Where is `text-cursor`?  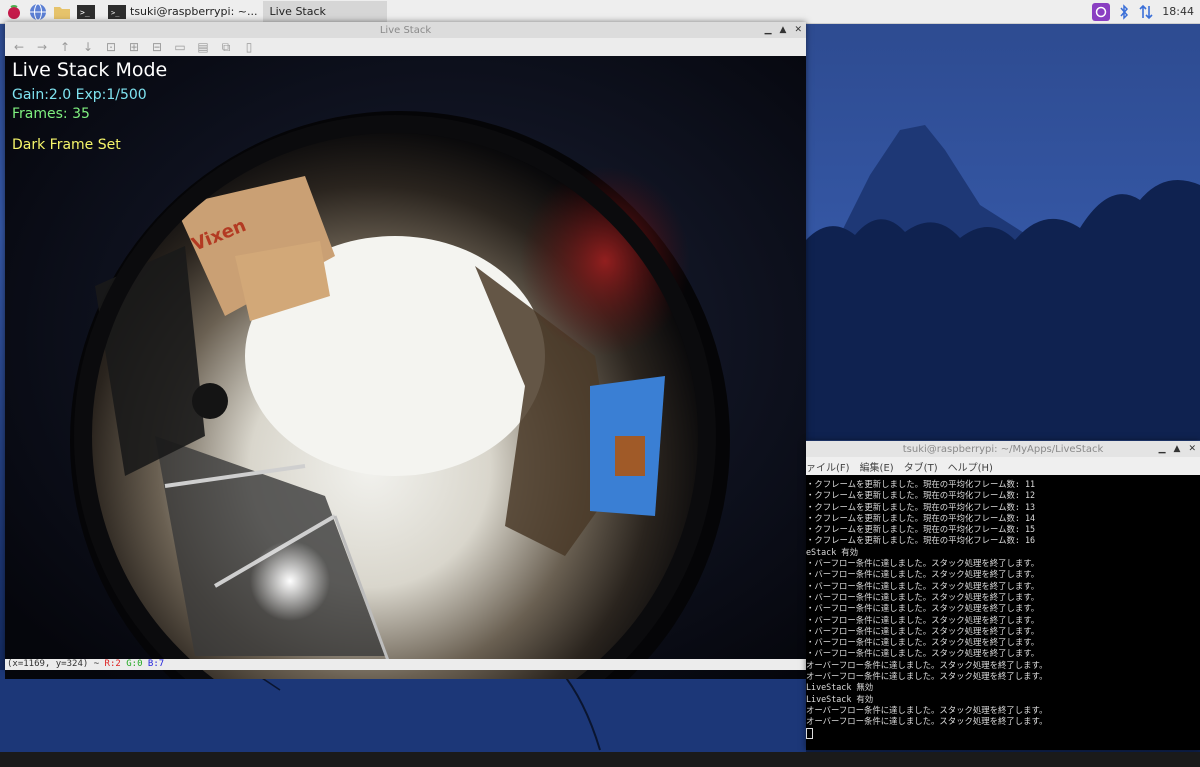 text-cursor is located at coordinates (809, 733).